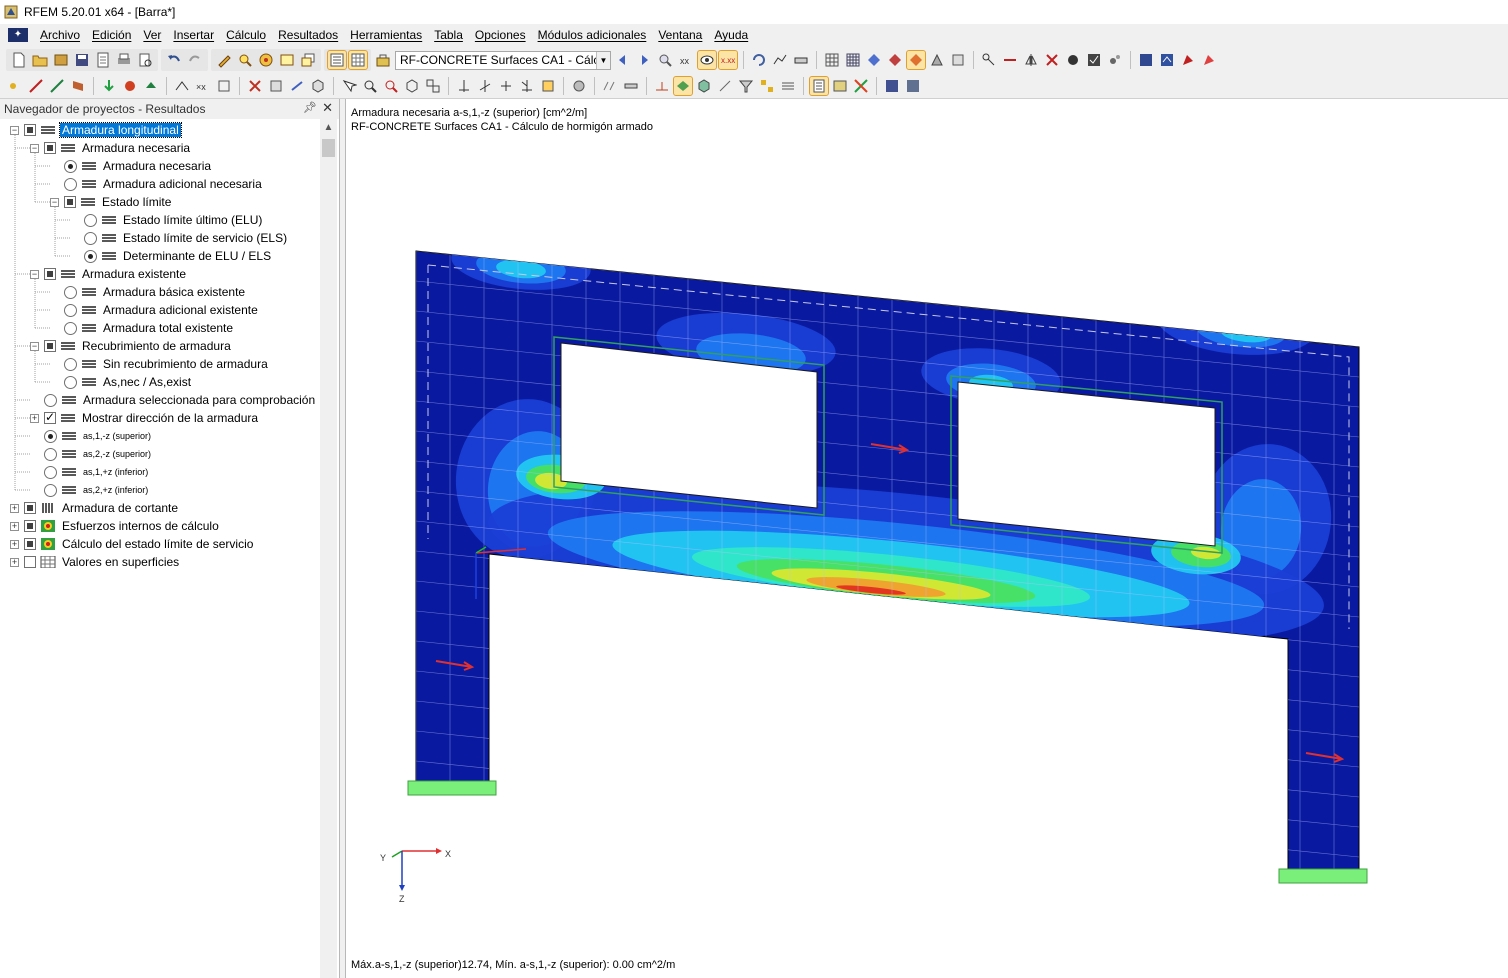  Describe the element at coordinates (308, 60) in the screenshot. I see `copy-window-icon` at that location.